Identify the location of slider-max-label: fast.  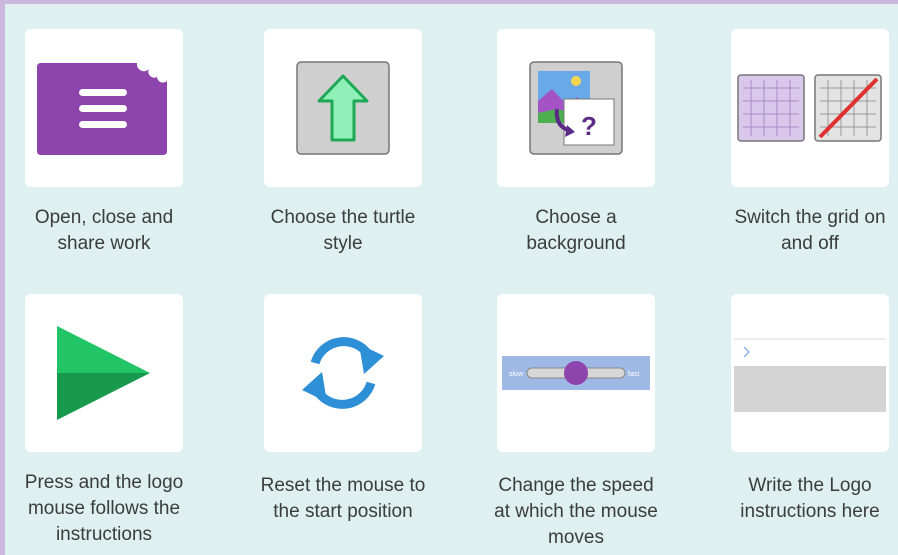
(633, 374).